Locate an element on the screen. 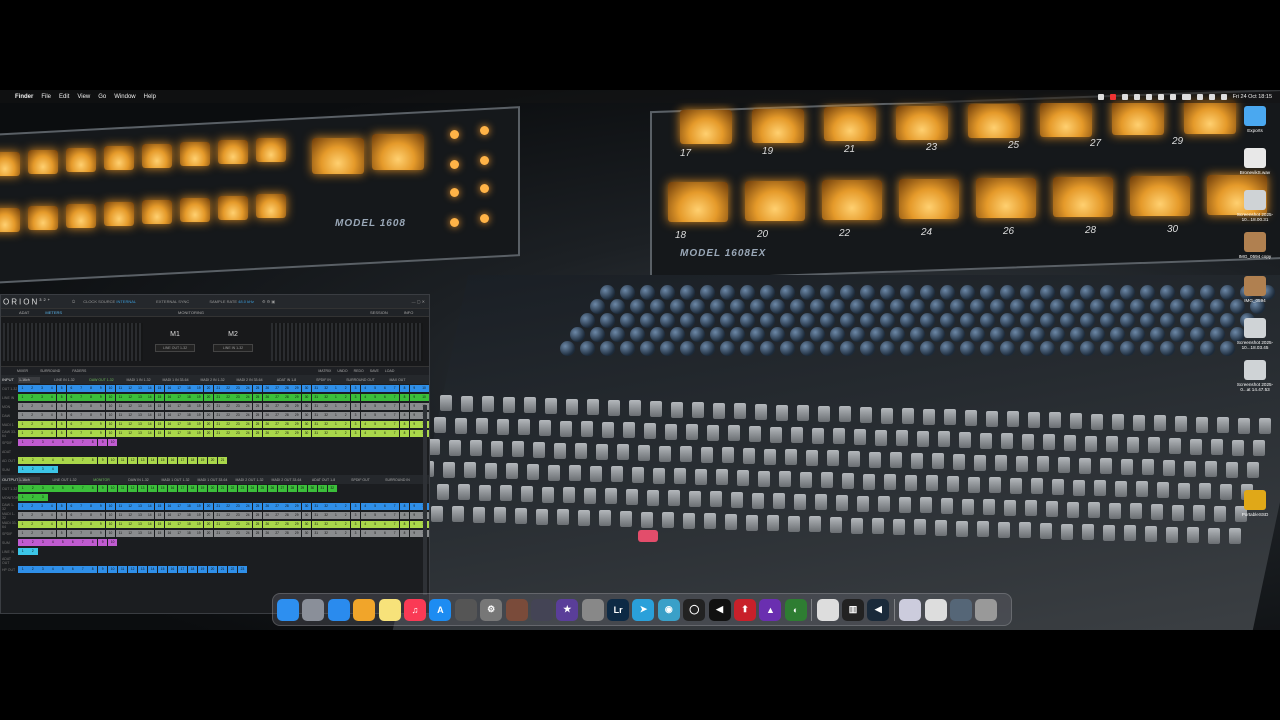  matrix-column-header: DAW OUT 1-32 is located at coordinates (101, 380).